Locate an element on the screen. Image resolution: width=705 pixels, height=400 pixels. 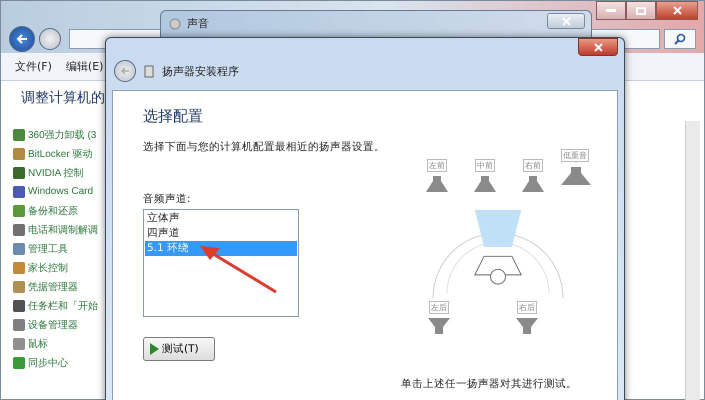
speaker-label: 右前 is located at coordinates (533, 165).